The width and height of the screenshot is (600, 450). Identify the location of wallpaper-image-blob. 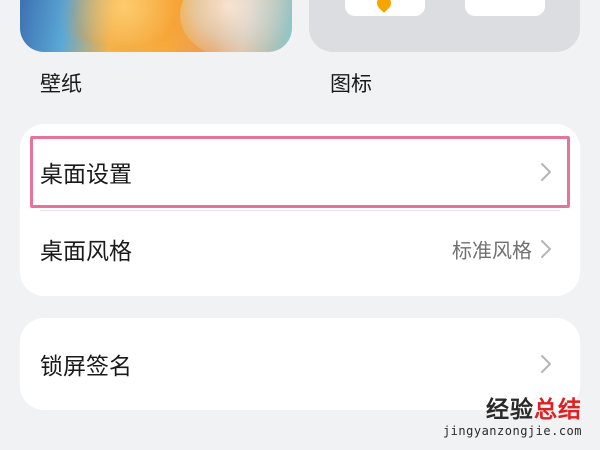
(125, 22).